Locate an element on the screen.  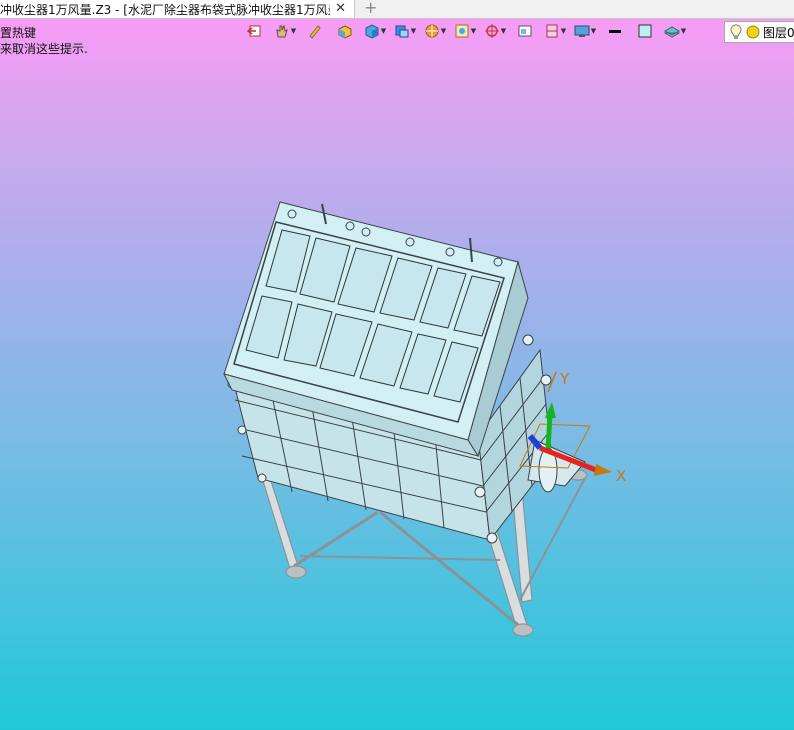
section-button: ▼ is located at coordinates (555, 31).